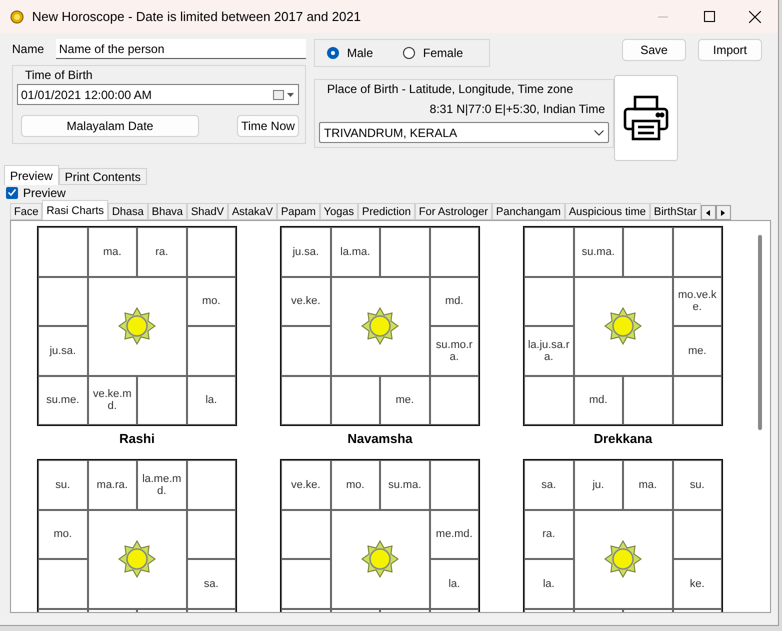 The width and height of the screenshot is (782, 631). Describe the element at coordinates (453, 211) in the screenshot. I see `chart-tab: For Astrologer` at that location.